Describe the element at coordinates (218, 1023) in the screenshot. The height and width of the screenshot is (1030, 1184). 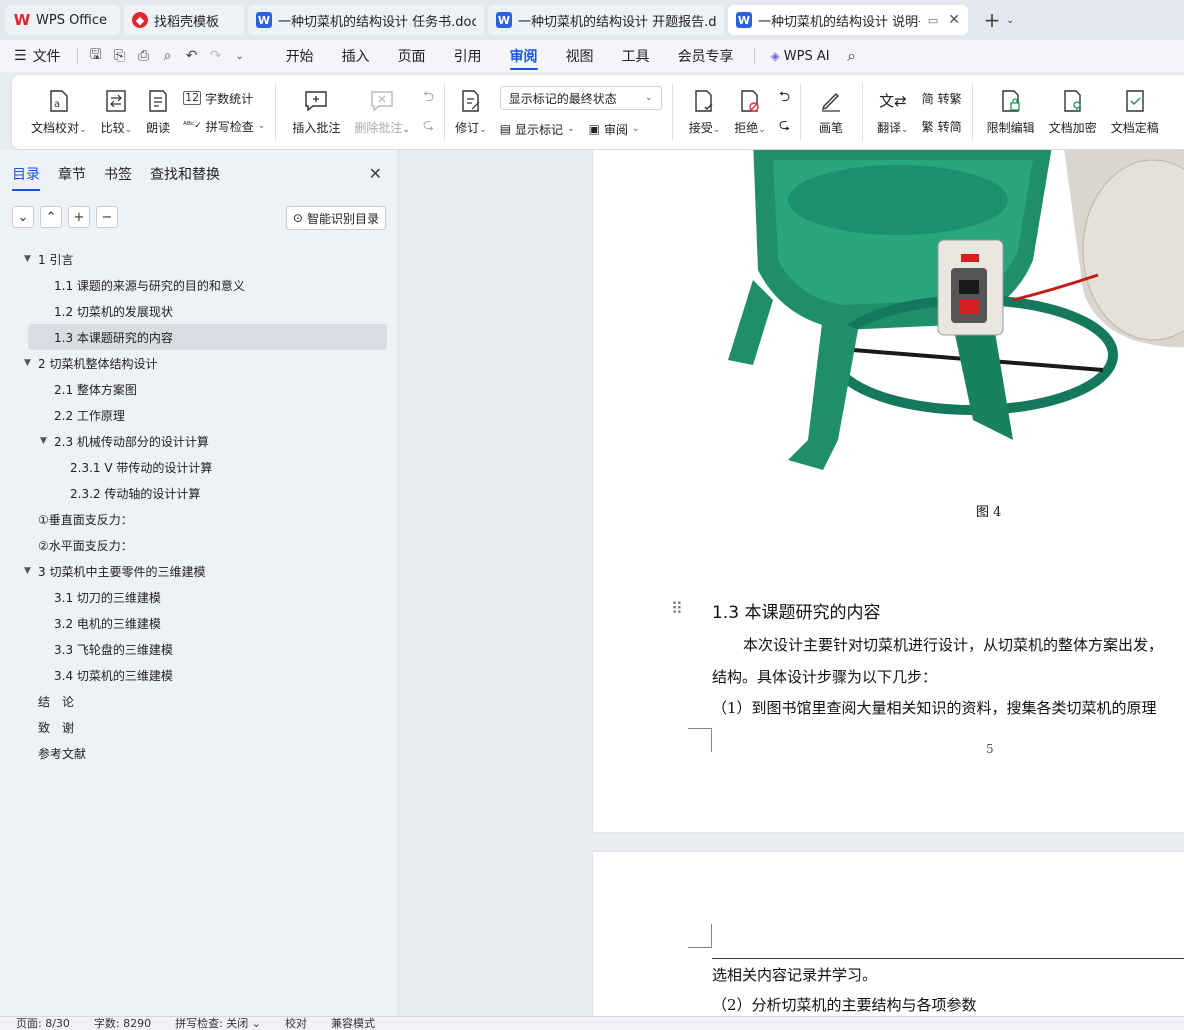
I see `spell-check-status: 拼写检查: 关闭 ⌄` at that location.